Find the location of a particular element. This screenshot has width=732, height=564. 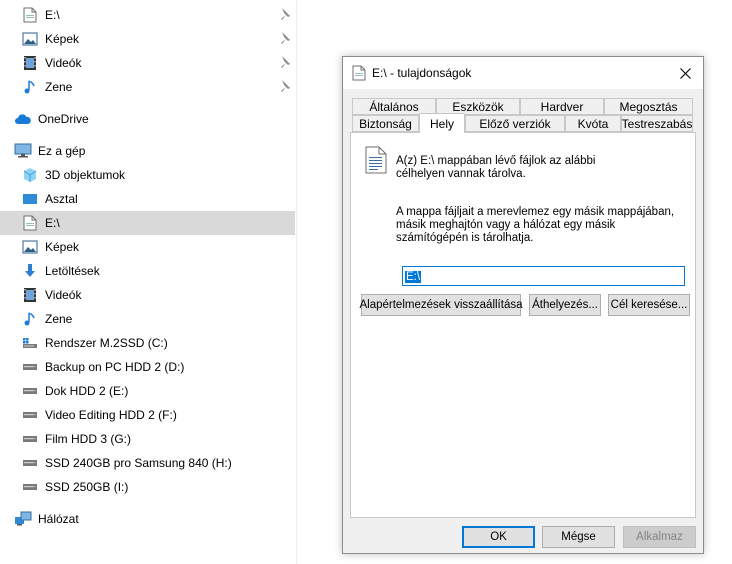

nav-item-label: OneDrive is located at coordinates (63, 119).